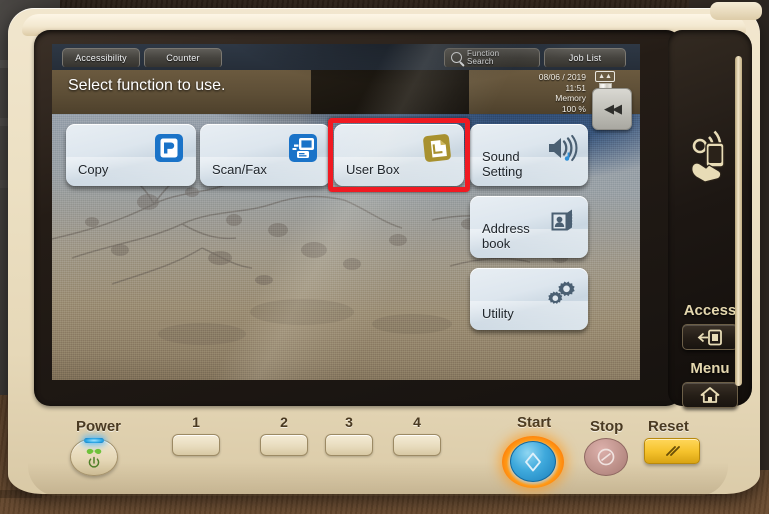 The height and width of the screenshot is (514, 769). What do you see at coordinates (561, 292) in the screenshot?
I see `gears-icon` at bounding box center [561, 292].